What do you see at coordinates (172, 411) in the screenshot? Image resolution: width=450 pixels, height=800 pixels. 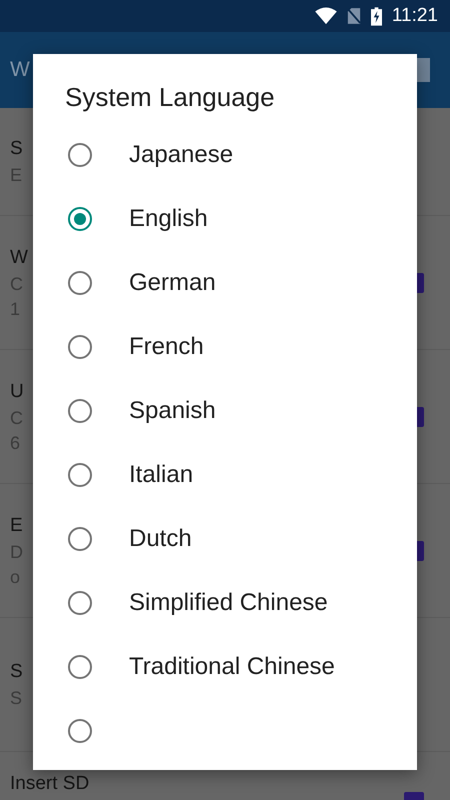 I see `option-label: Spanish` at bounding box center [172, 411].